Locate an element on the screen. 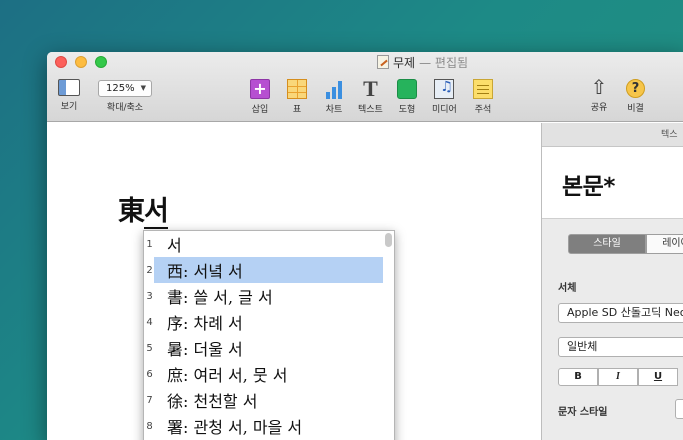 The height and width of the screenshot is (440, 683). candidate-item: 8 署: 관청 서, 마을 서 is located at coordinates (263, 426).